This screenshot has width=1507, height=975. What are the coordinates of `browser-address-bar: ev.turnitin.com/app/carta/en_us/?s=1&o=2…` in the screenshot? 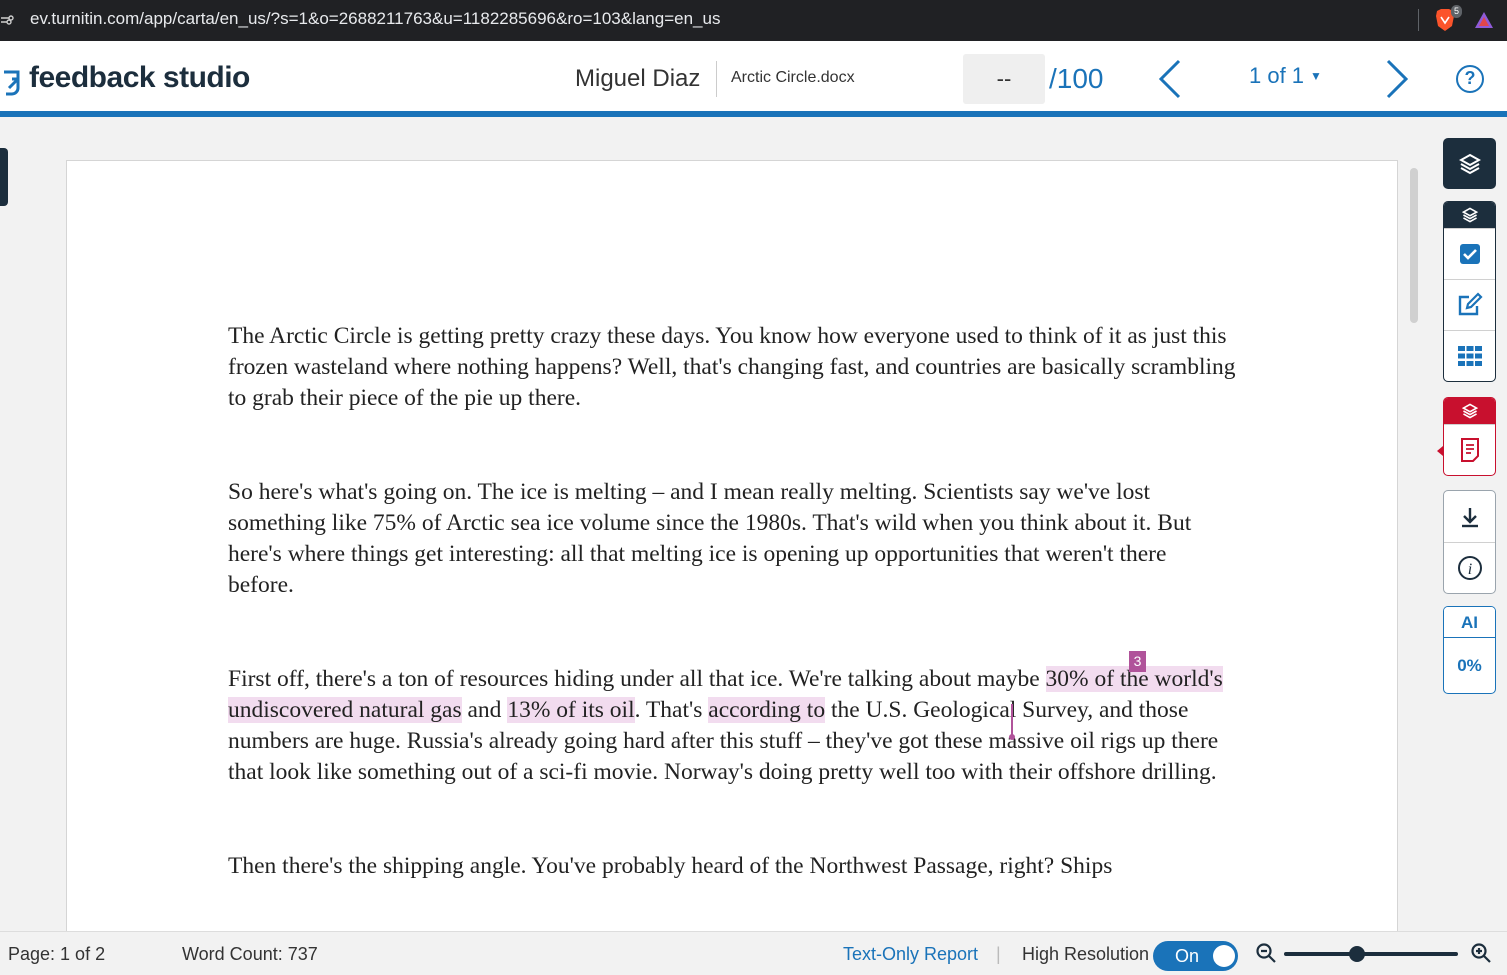 It's located at (753, 20).